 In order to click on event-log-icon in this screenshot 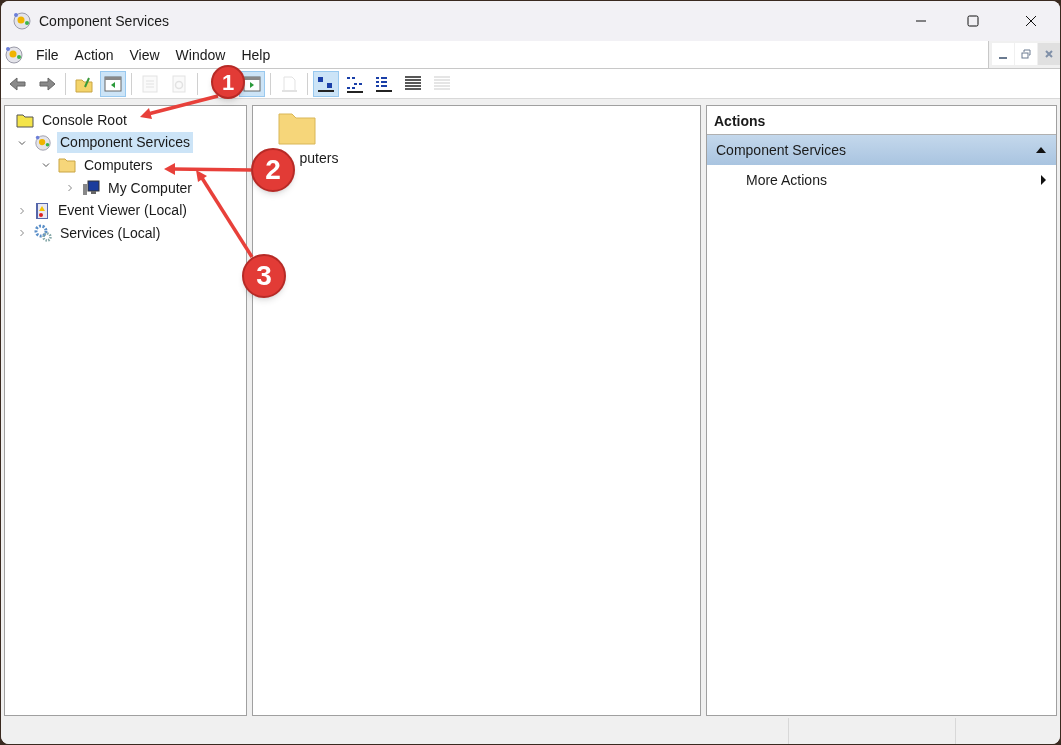, I will do `click(42, 210)`.